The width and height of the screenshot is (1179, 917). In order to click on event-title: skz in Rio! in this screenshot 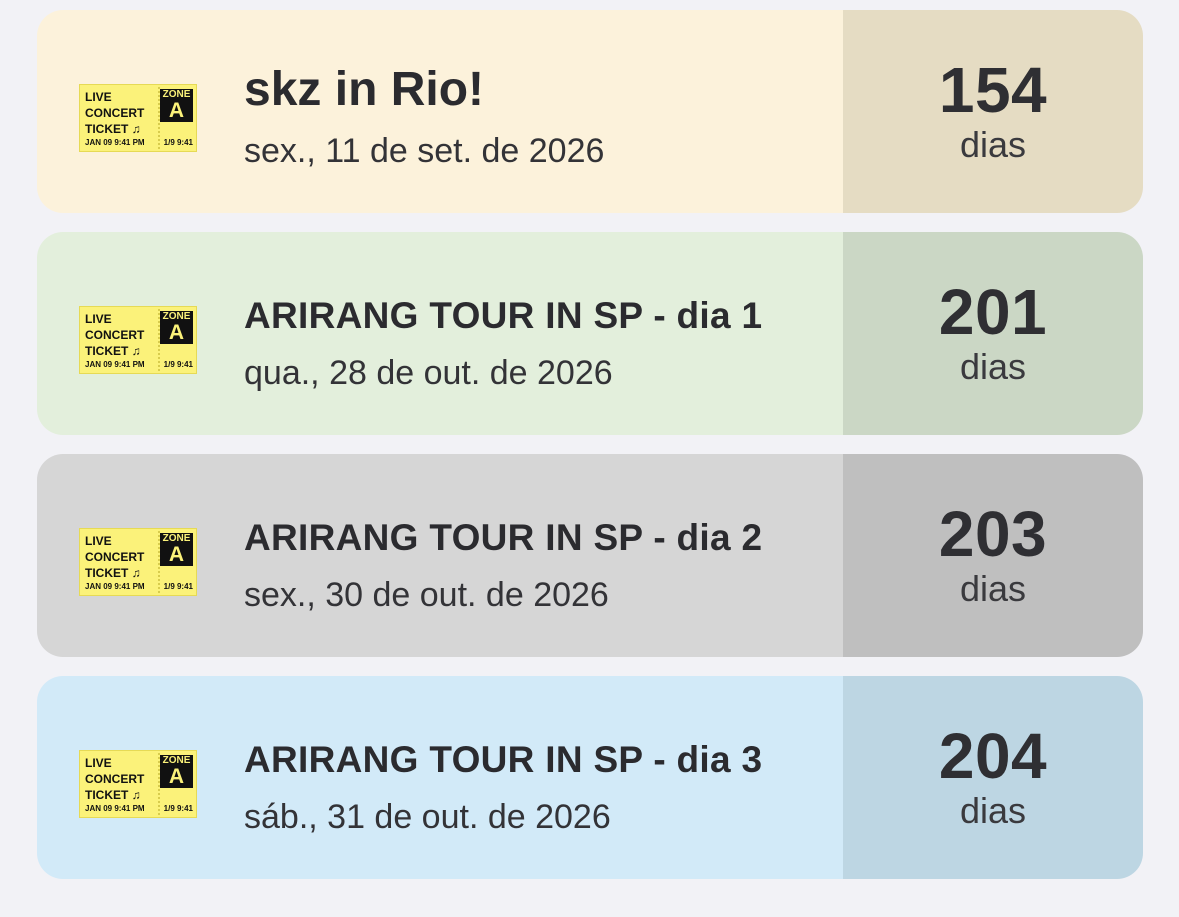, I will do `click(364, 89)`.